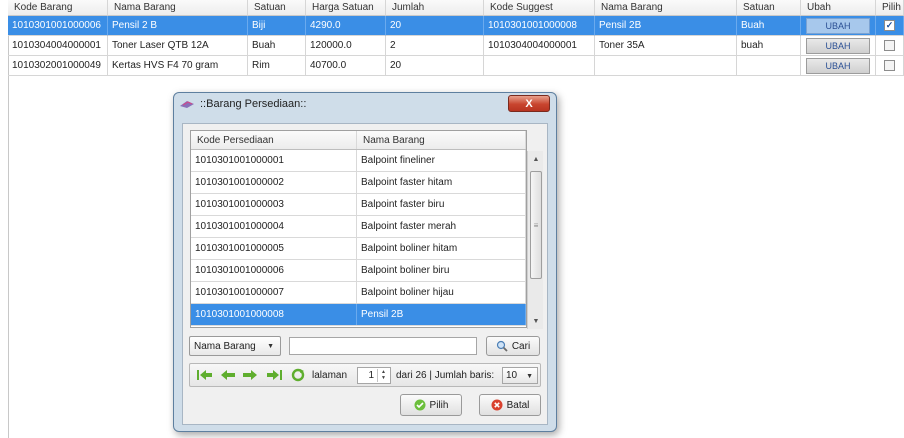  I want to click on batal-button: Batal, so click(510, 405).